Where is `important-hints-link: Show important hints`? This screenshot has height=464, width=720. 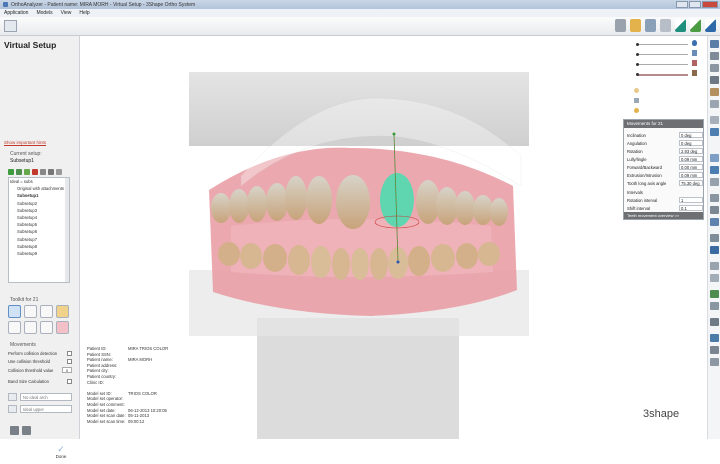 important-hints-link: Show important hints is located at coordinates (25, 142).